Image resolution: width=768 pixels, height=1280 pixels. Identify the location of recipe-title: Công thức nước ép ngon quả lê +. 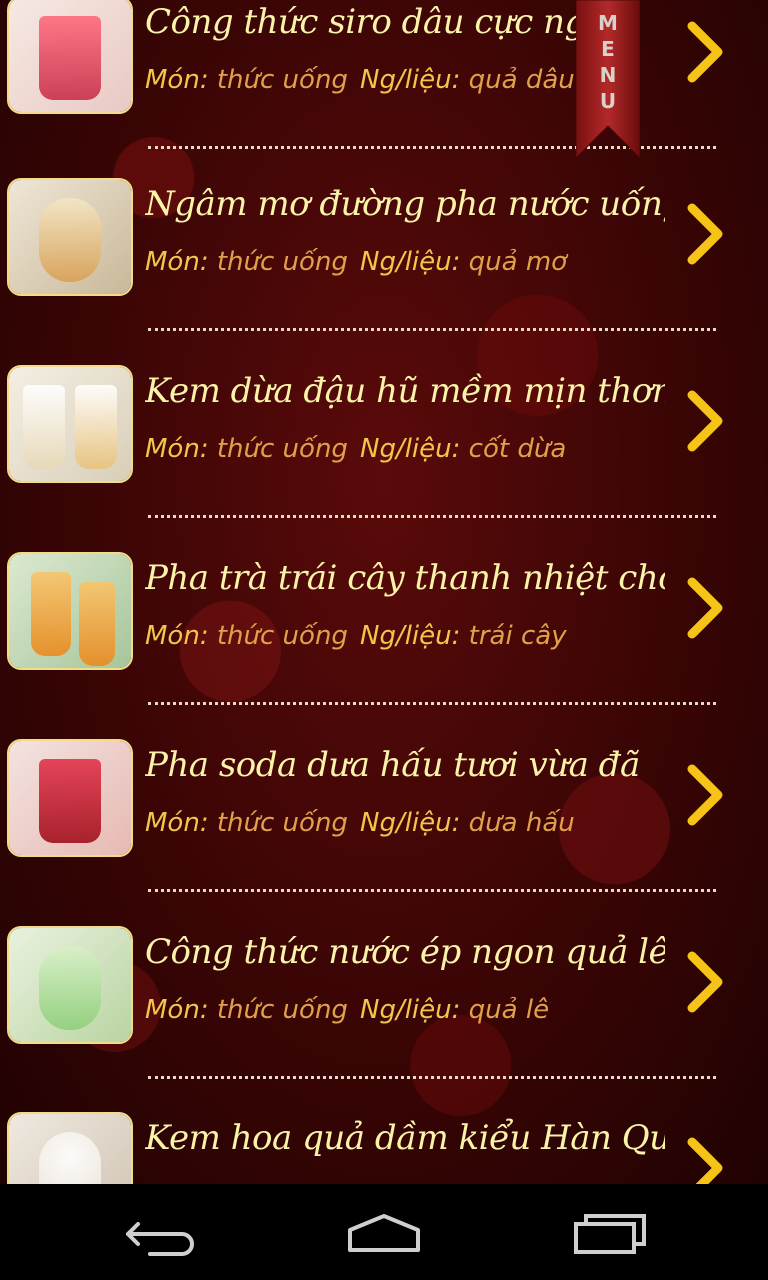
(405, 952).